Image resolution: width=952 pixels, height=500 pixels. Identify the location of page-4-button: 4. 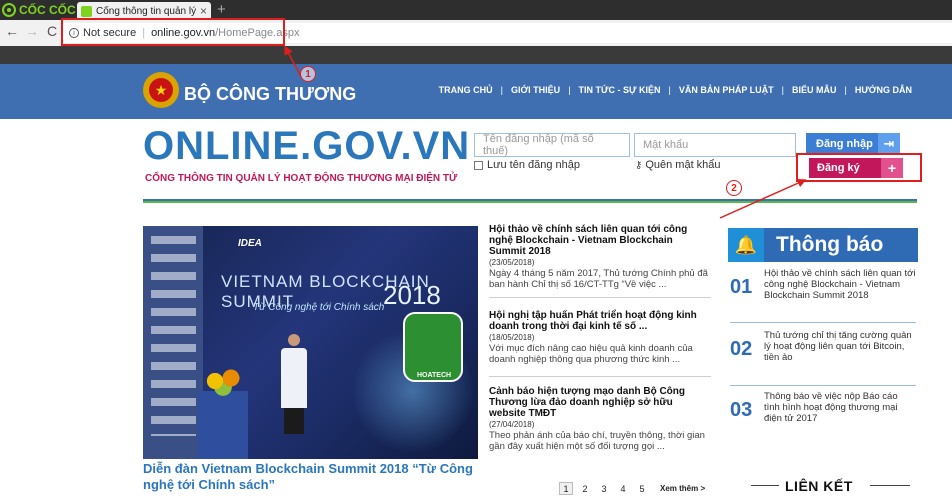
(623, 488).